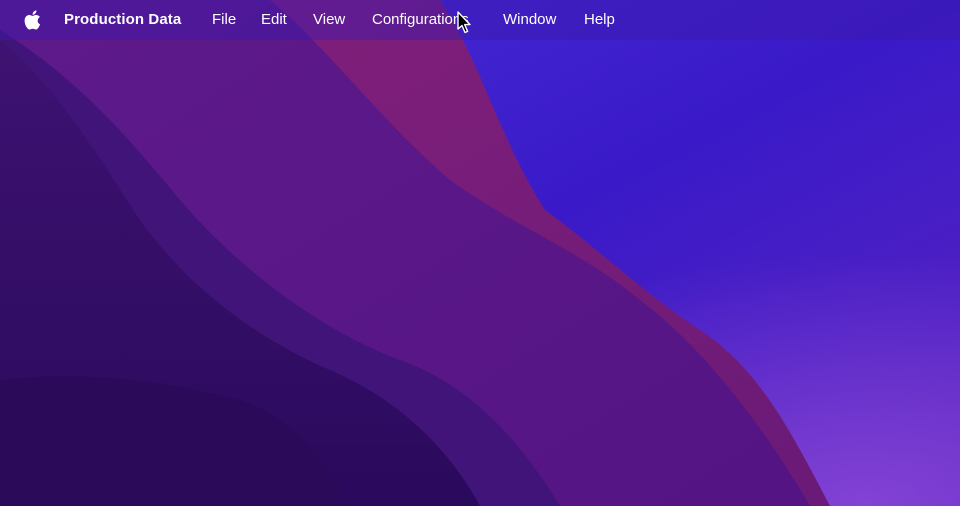 This screenshot has width=960, height=506. I want to click on app-name-menu: Production Data, so click(122, 19).